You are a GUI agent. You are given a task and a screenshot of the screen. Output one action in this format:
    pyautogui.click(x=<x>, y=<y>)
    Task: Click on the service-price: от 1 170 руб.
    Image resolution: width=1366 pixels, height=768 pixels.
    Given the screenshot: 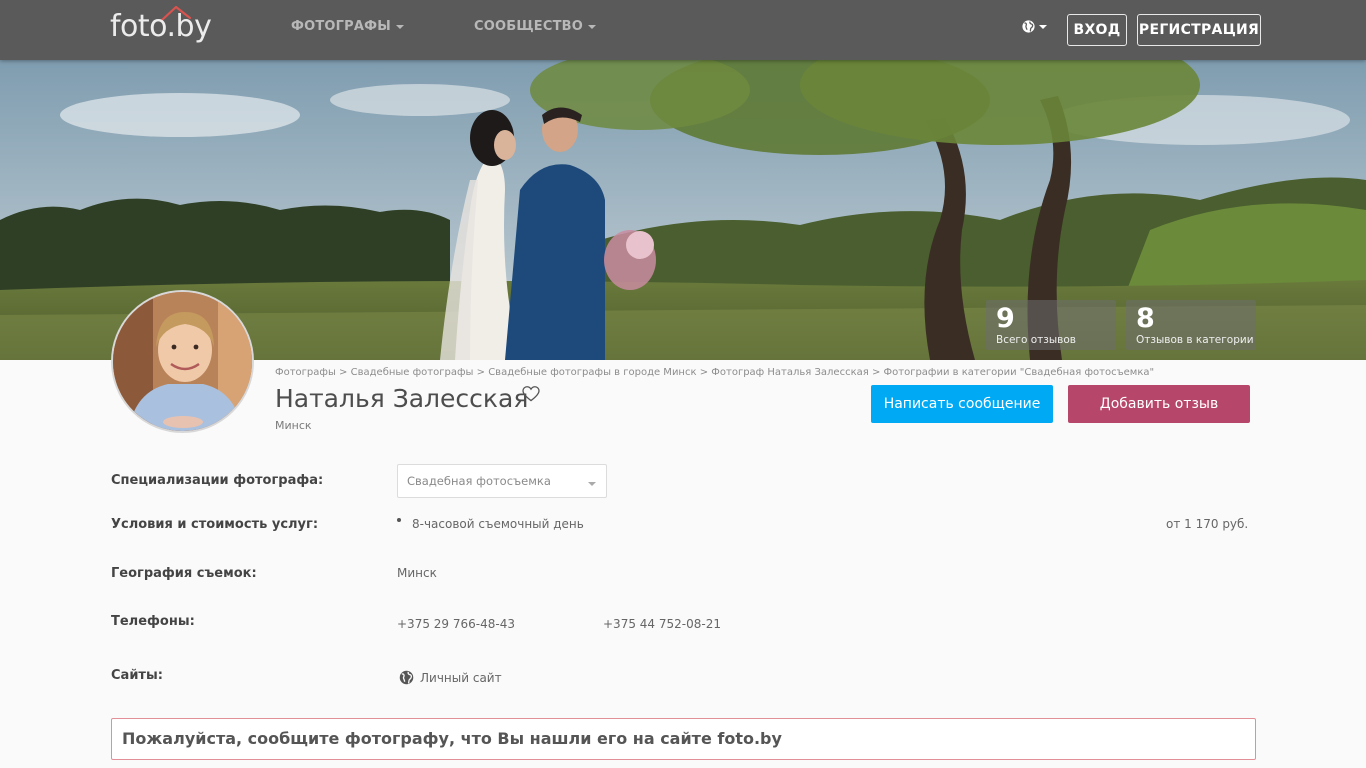 What is the action you would take?
    pyautogui.click(x=1207, y=524)
    